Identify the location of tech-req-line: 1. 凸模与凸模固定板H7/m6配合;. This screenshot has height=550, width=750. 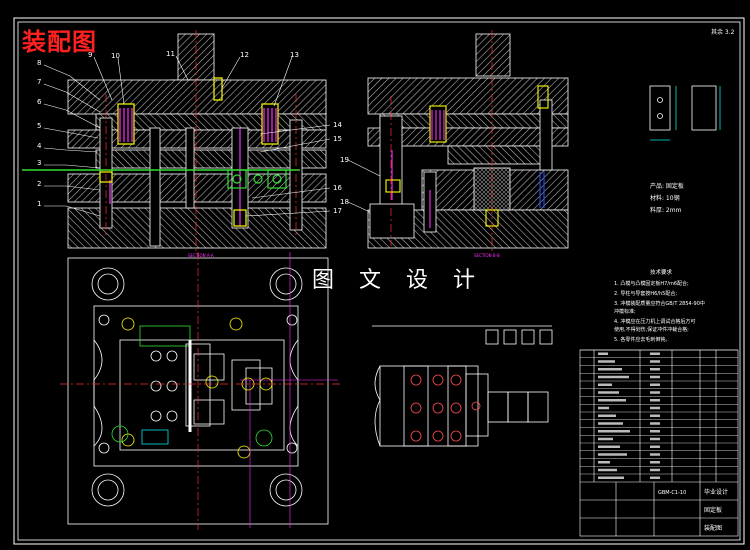
(651, 283).